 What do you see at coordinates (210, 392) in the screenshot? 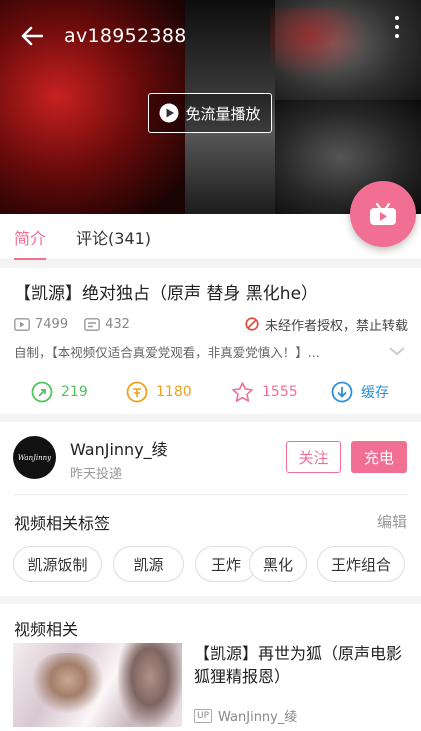
I see `action-bar: 219 1180 1555 缓存` at bounding box center [210, 392].